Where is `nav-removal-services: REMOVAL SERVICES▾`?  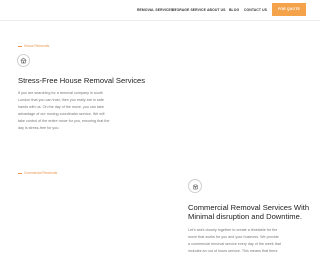
nav-removal-services: REMOVAL SERVICES▾ is located at coordinates (156, 10).